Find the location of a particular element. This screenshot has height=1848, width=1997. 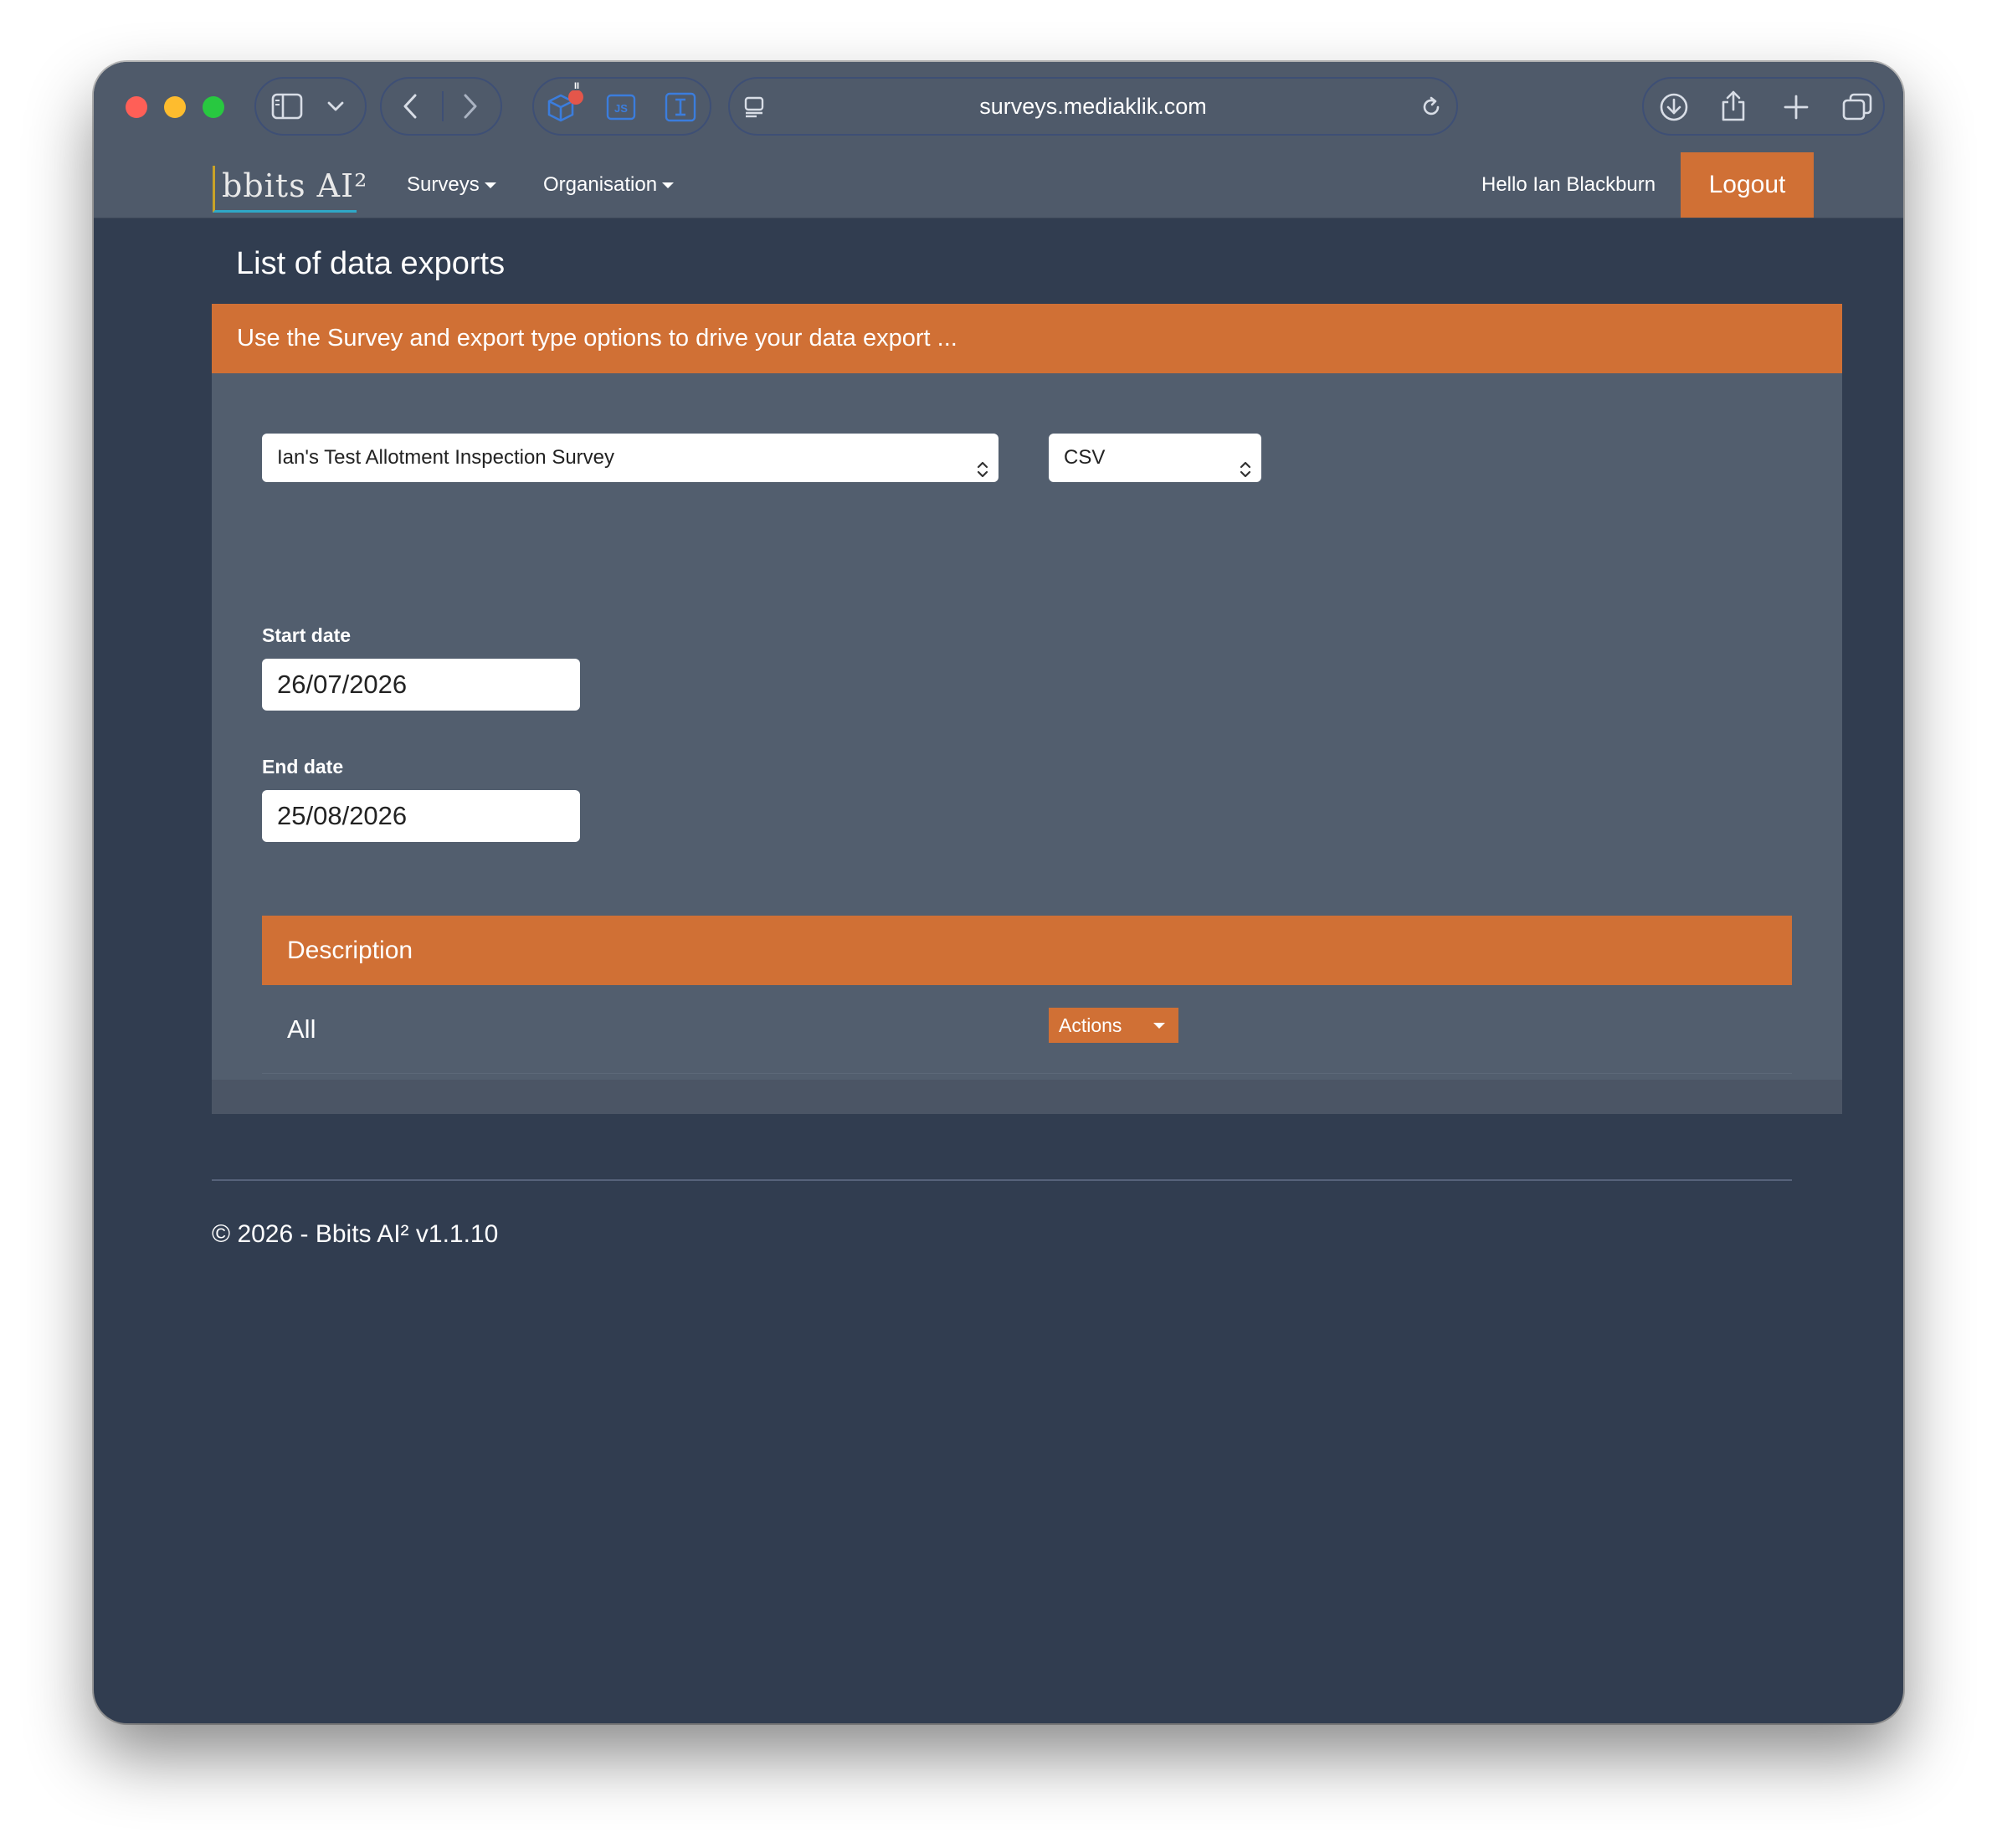

new-tab-icon is located at coordinates (1797, 108).